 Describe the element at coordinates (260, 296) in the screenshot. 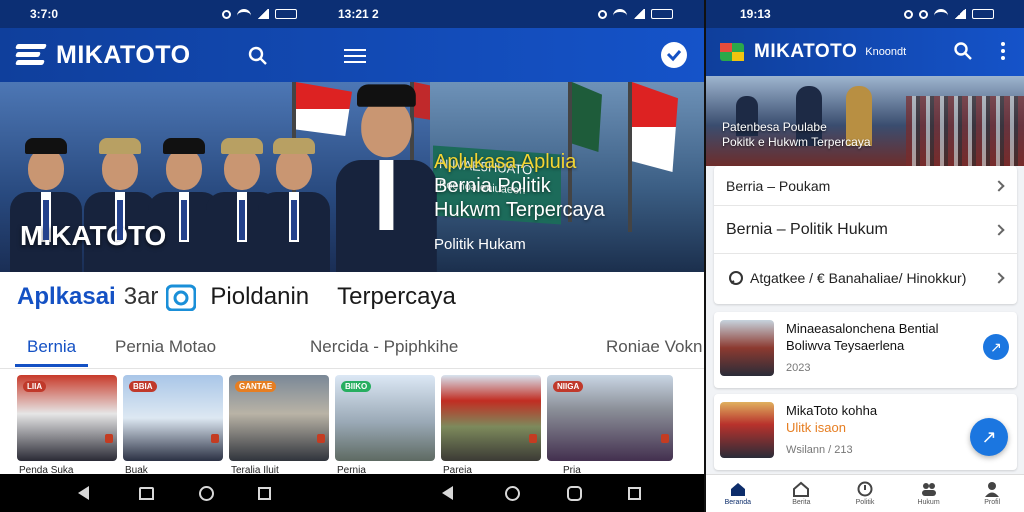

I see `tagline-word: Pioldanin` at that location.